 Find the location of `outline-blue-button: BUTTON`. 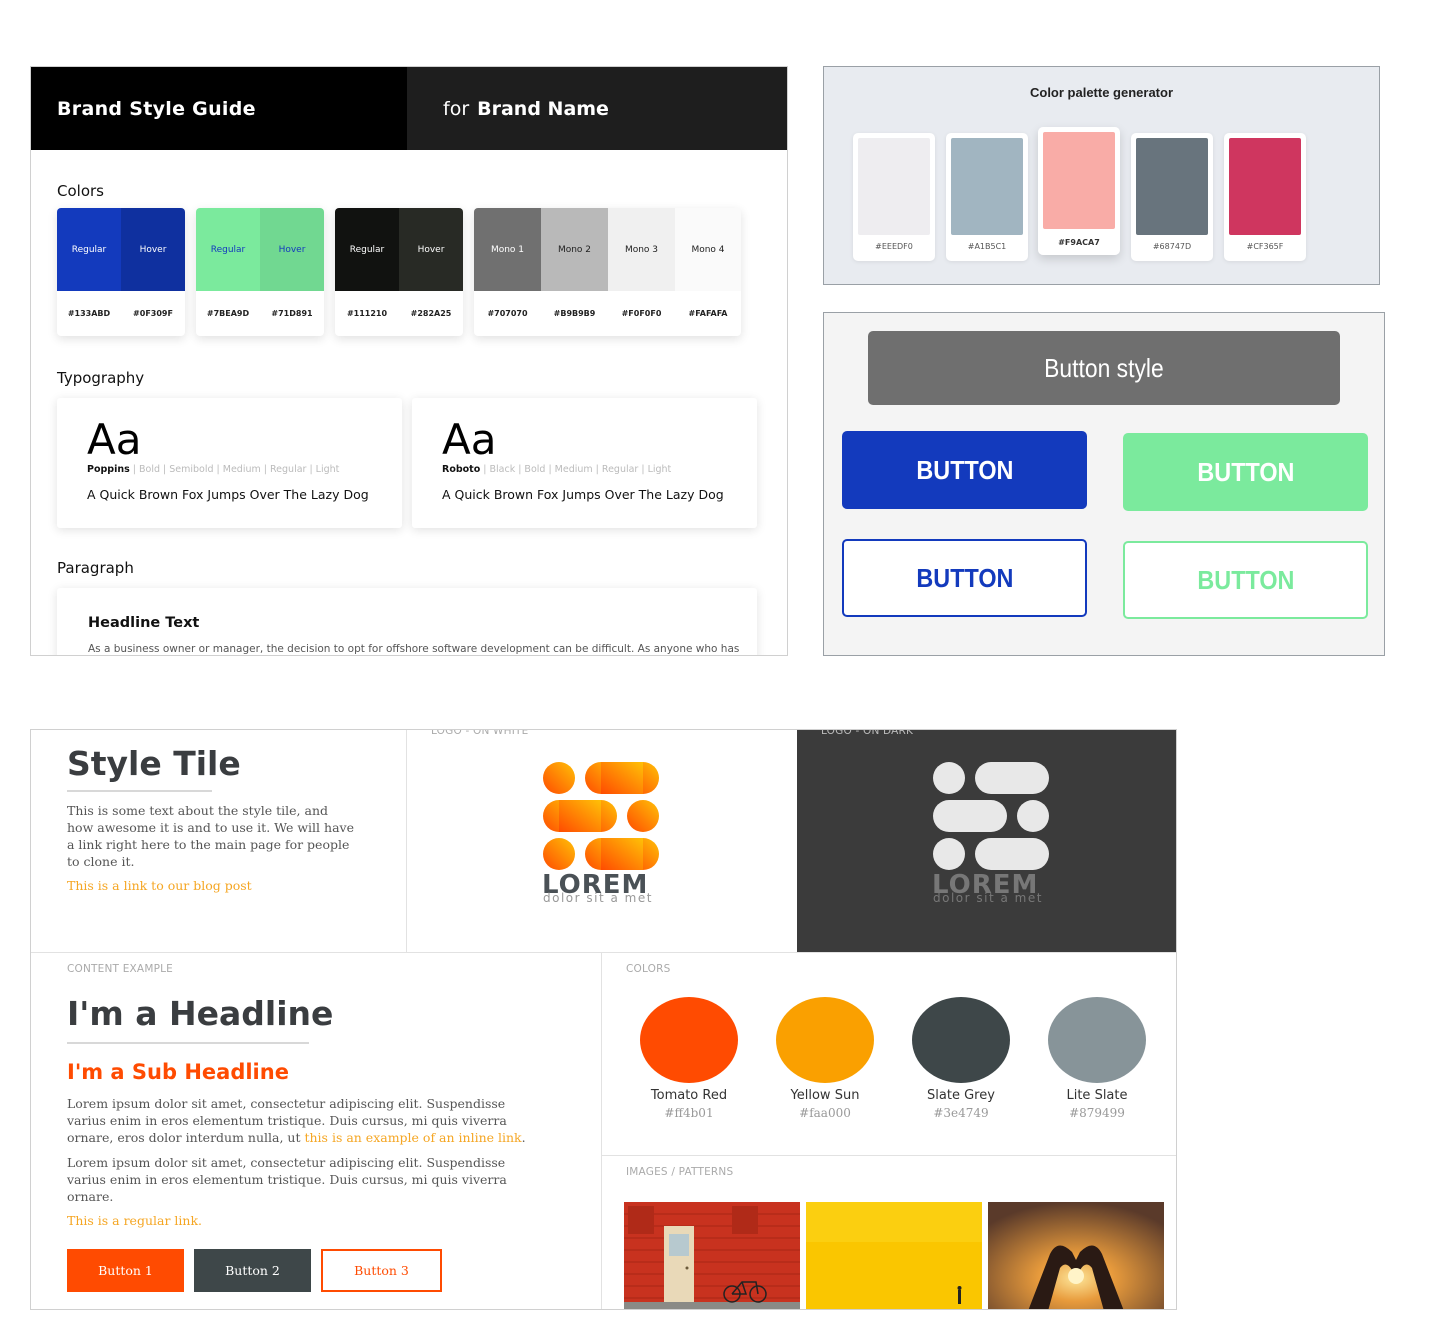

outline-blue-button: BUTTON is located at coordinates (964, 578).